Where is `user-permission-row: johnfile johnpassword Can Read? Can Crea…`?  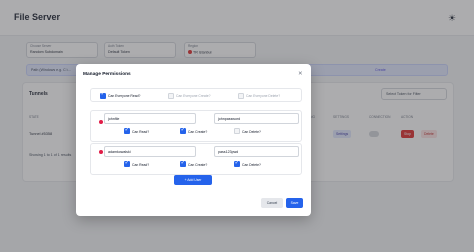
user-permission-row: johnfile johnpassword Can Read? Can Crea… is located at coordinates (196, 126).